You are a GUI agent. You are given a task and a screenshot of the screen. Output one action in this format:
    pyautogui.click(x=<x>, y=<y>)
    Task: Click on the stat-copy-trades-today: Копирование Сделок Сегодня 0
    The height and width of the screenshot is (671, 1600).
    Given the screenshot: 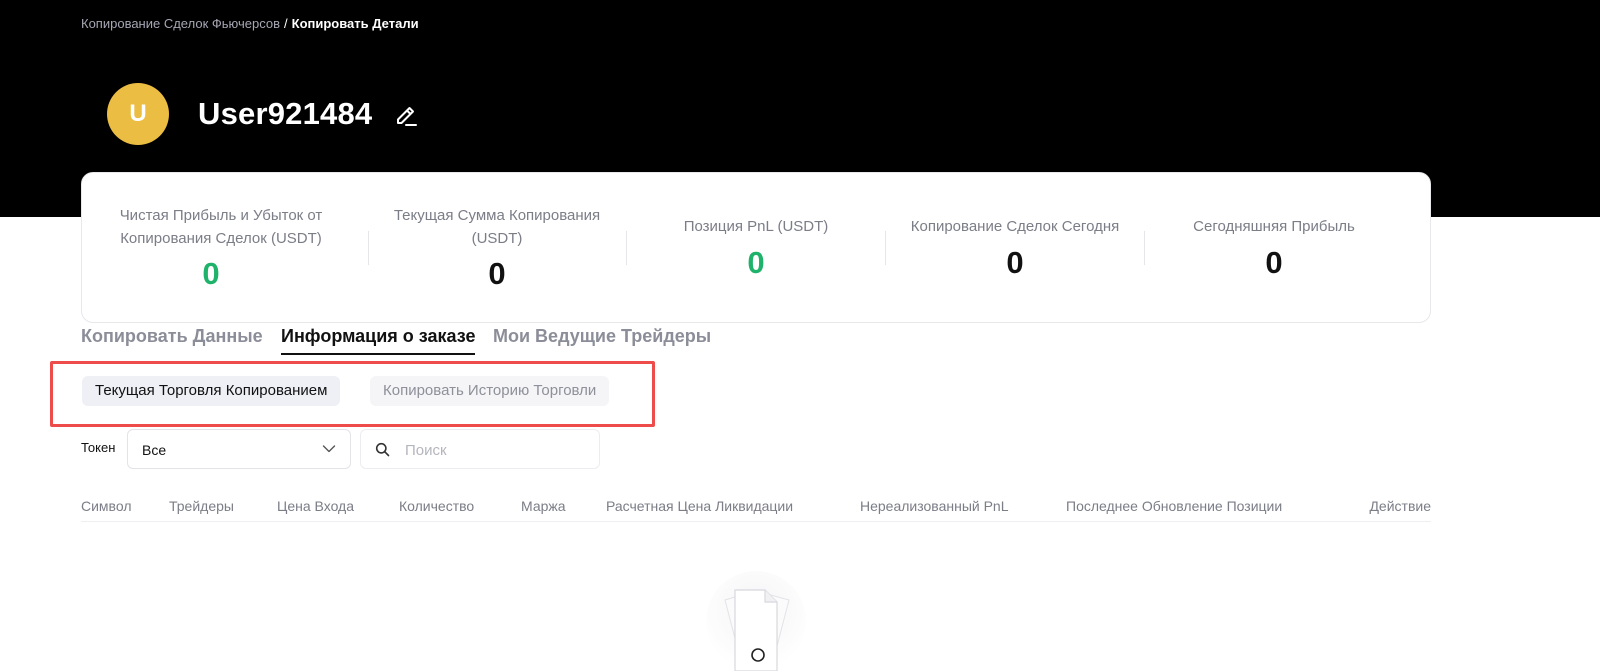 What is the action you would take?
    pyautogui.click(x=1015, y=248)
    